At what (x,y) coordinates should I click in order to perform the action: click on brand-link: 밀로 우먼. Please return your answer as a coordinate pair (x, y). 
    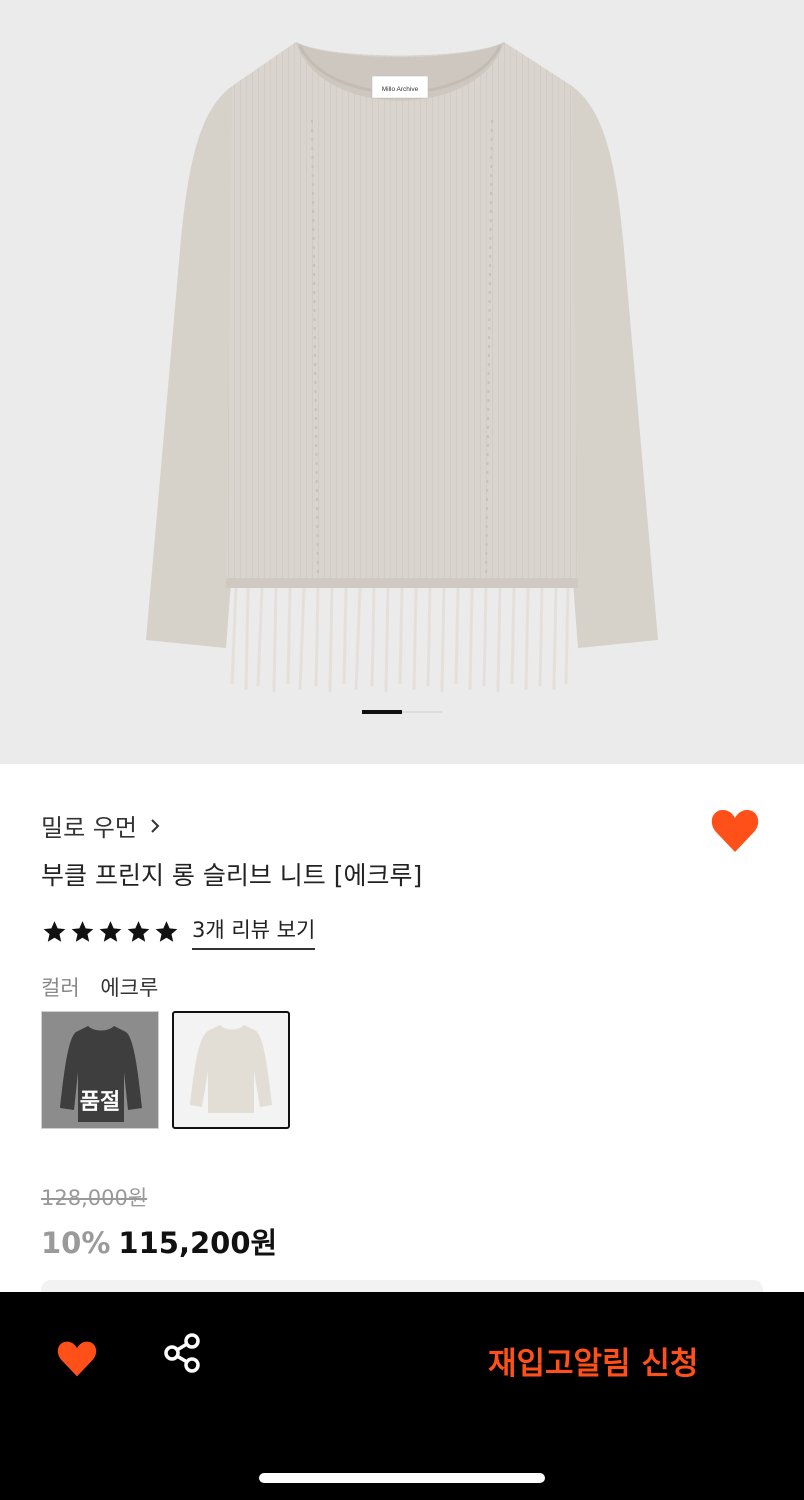
    Looking at the image, I should click on (101, 825).